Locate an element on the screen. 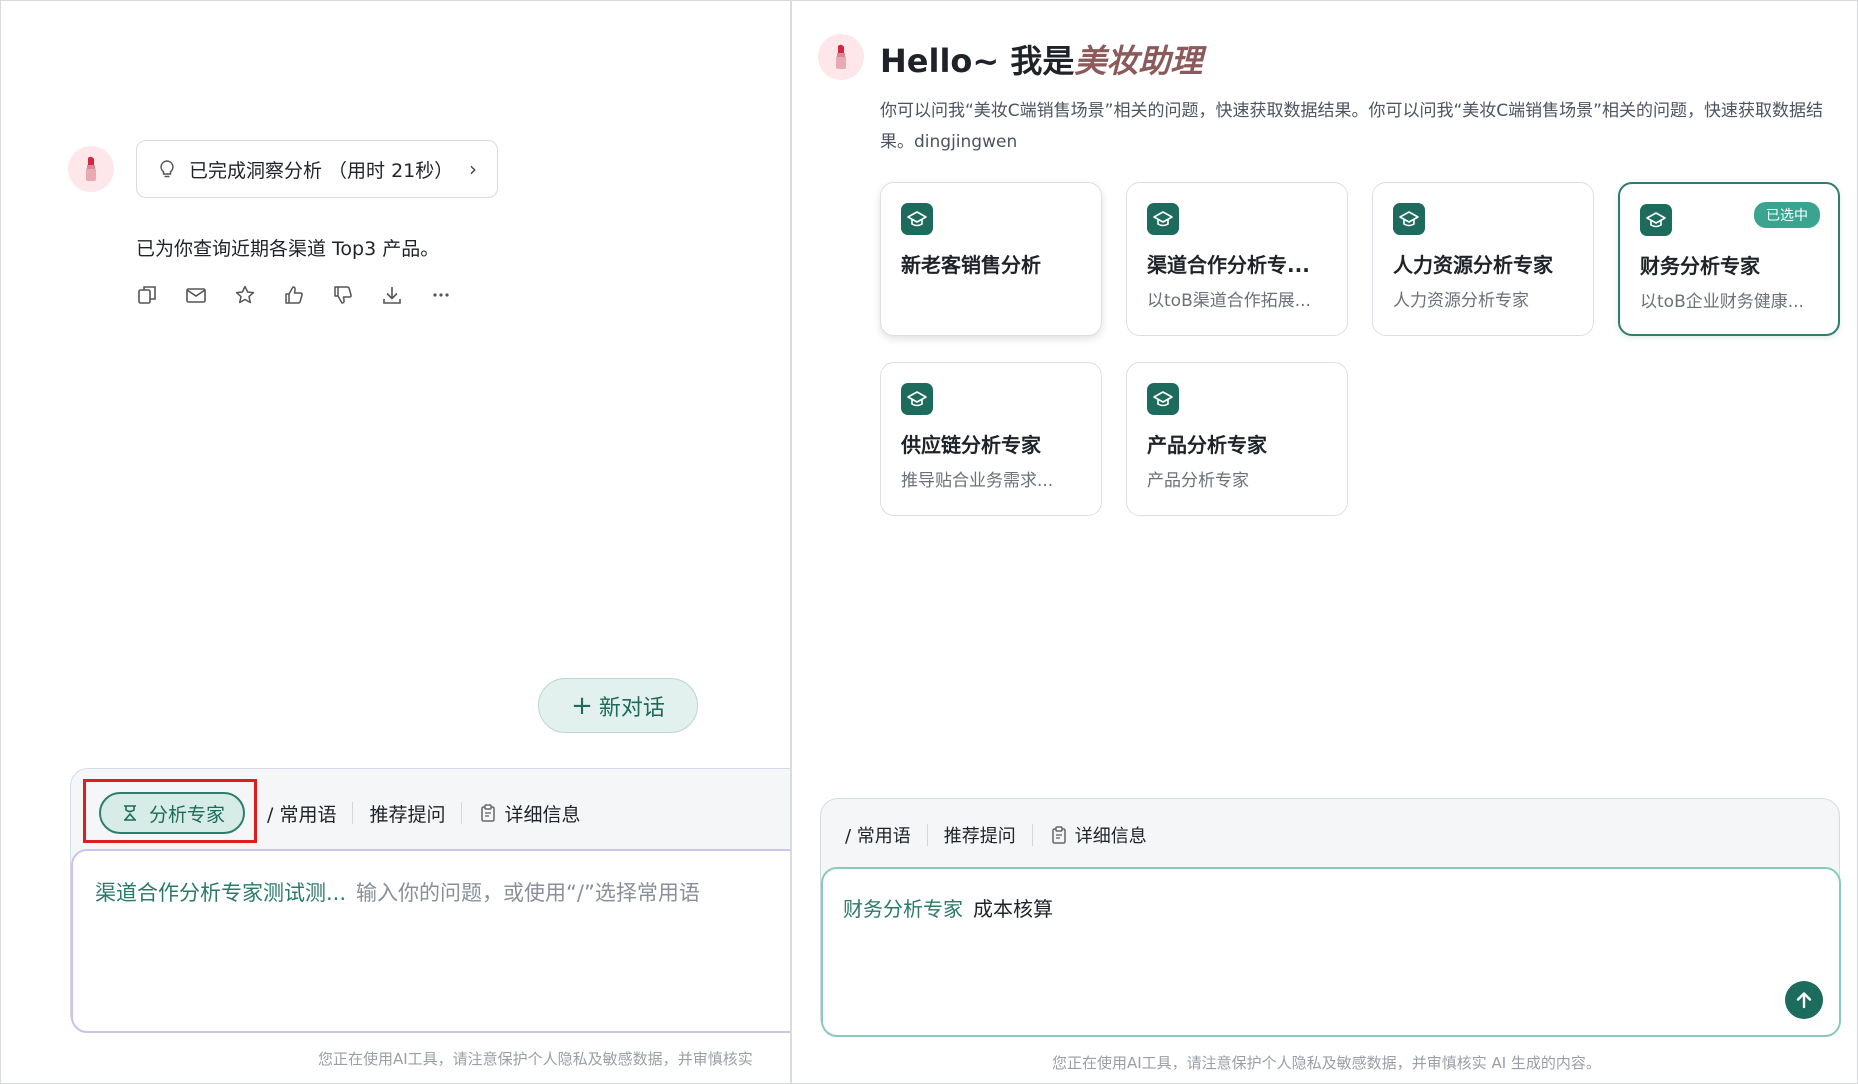 The image size is (1858, 1084). thumbs-down-icon is located at coordinates (343, 295).